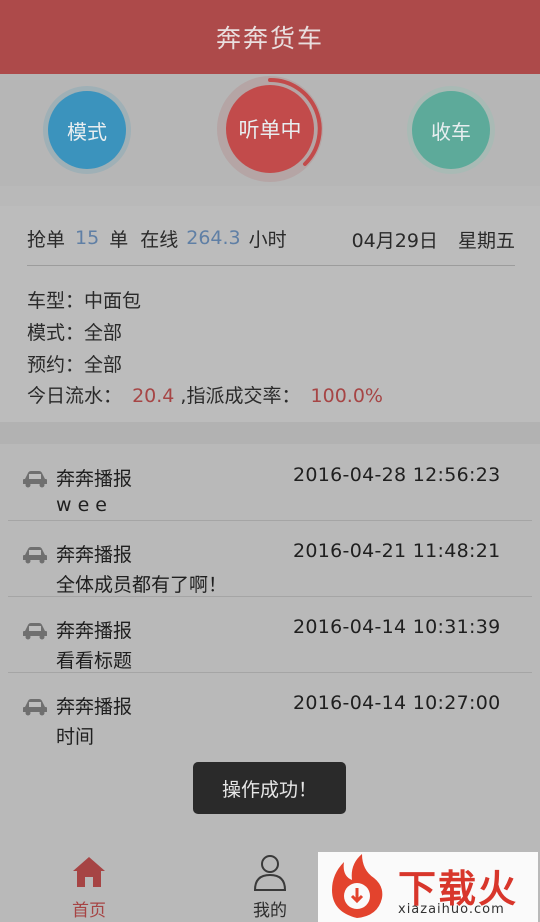  I want to click on home-icon, so click(89, 872).